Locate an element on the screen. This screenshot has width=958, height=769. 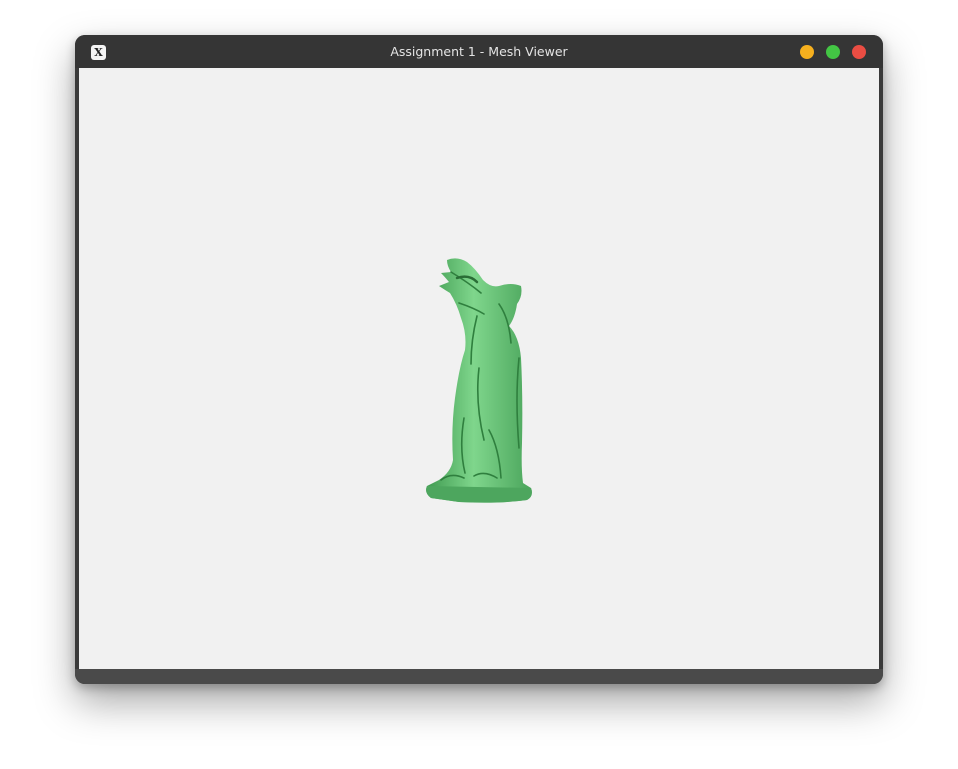
window-bottom-border is located at coordinates (479, 676).